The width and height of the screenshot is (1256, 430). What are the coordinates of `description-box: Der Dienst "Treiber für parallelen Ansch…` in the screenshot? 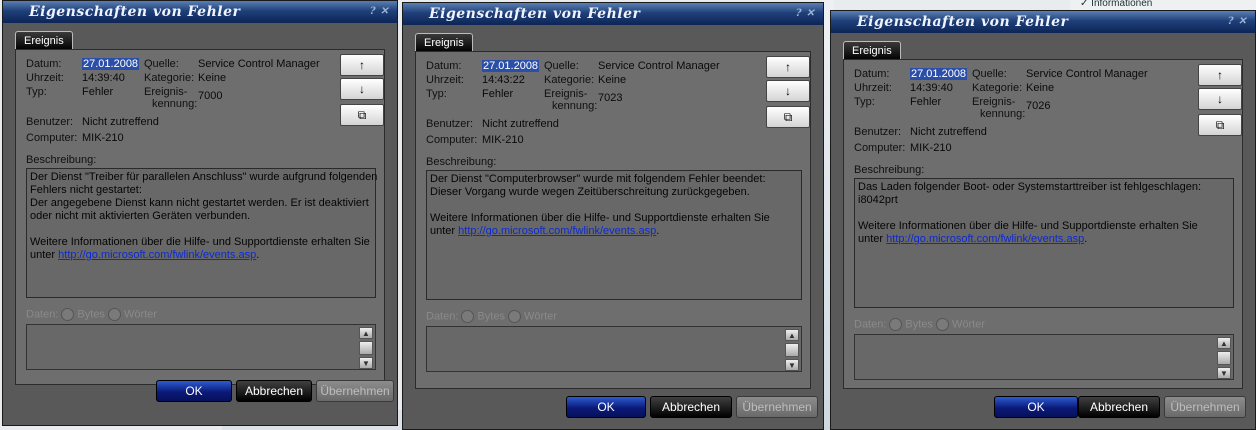 It's located at (202, 233).